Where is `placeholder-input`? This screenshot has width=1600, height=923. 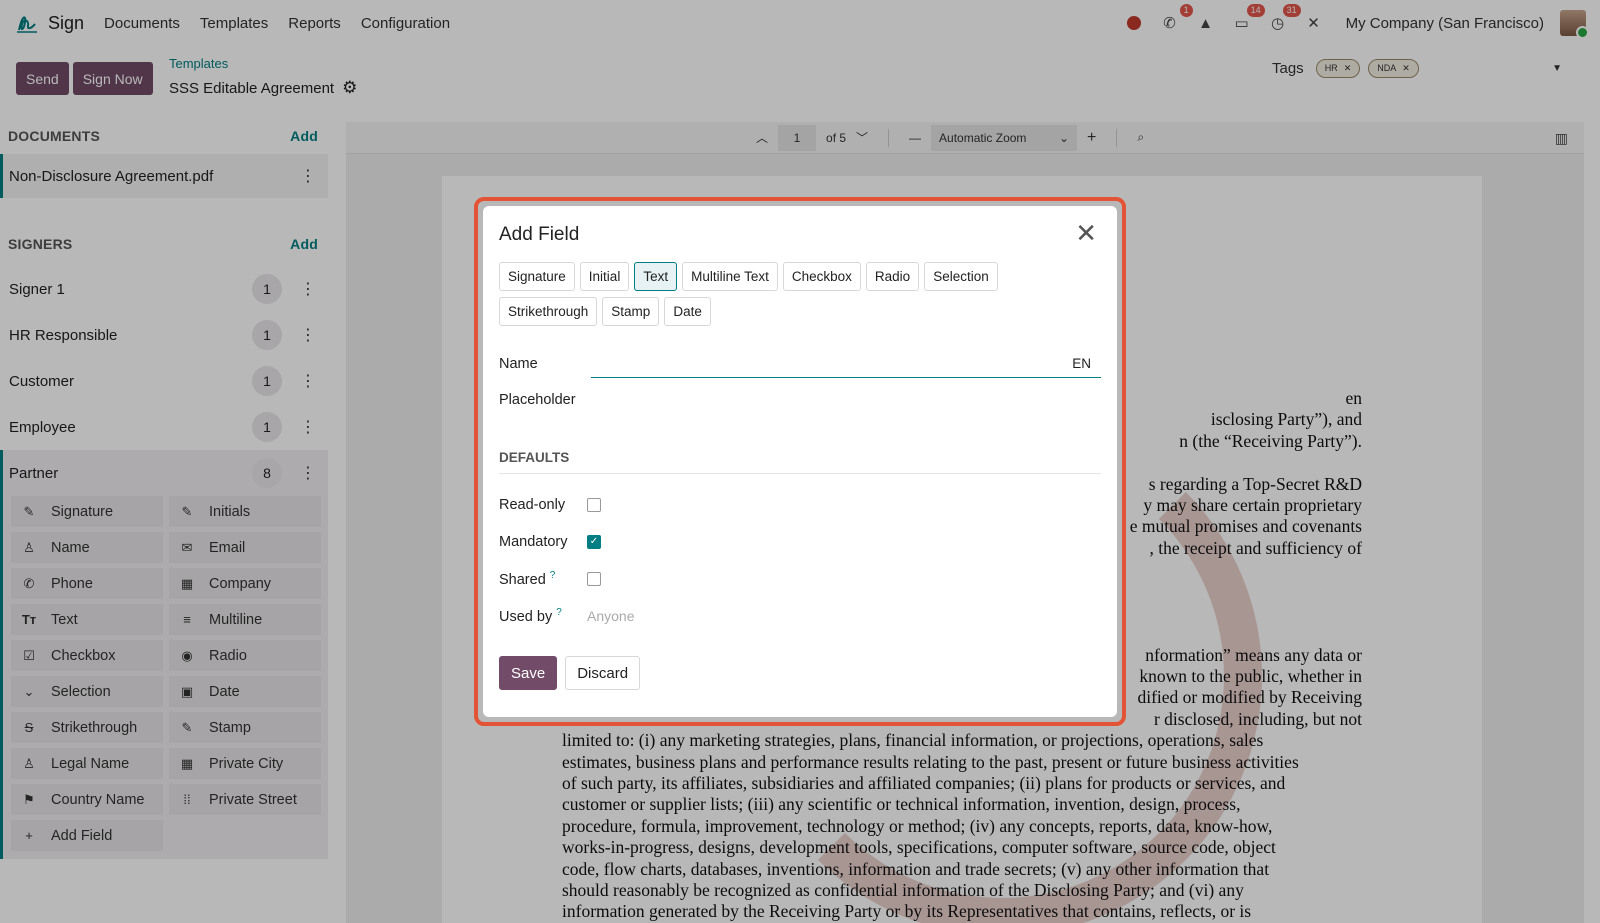 placeholder-input is located at coordinates (846, 400).